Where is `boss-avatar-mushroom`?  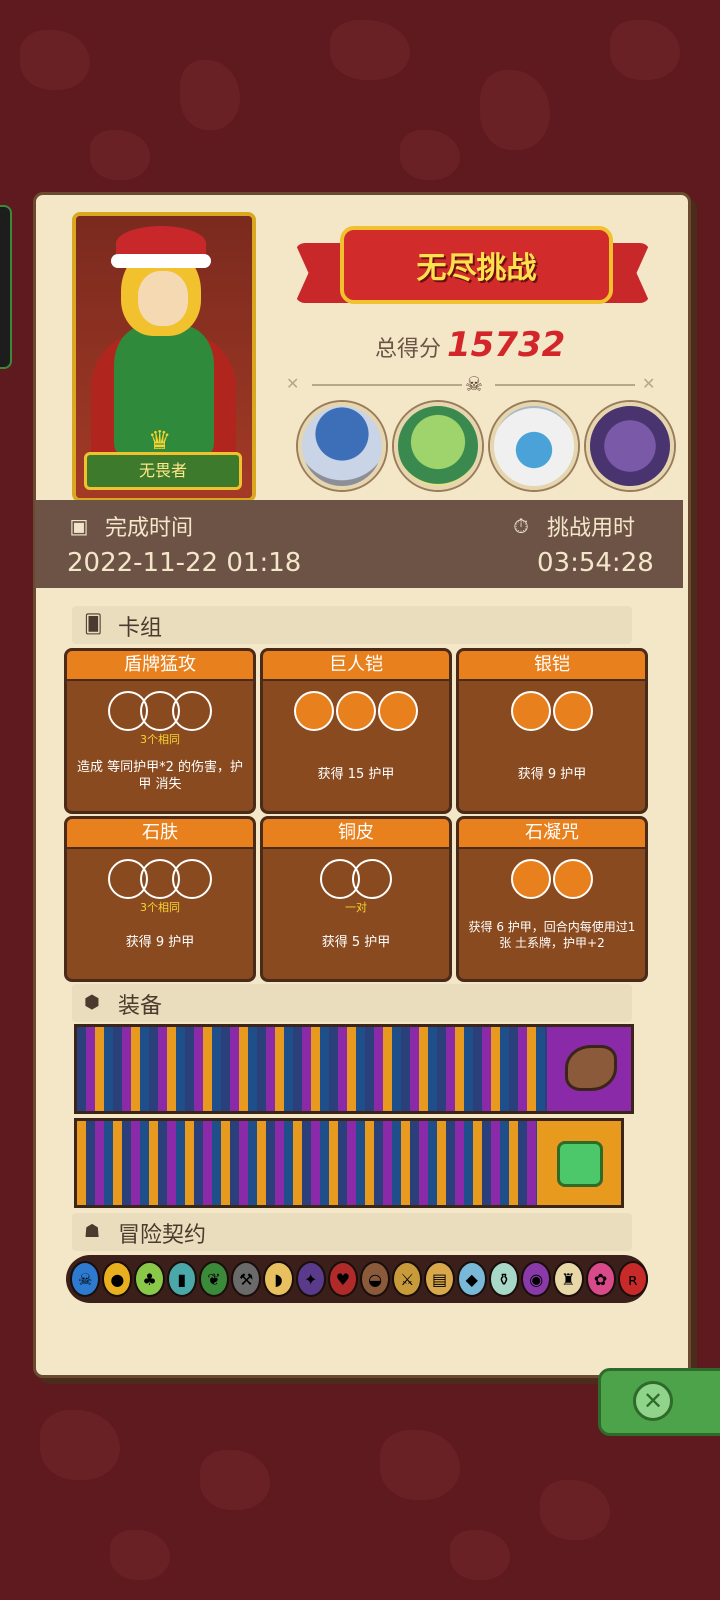
boss-avatar-mushroom is located at coordinates (342, 446).